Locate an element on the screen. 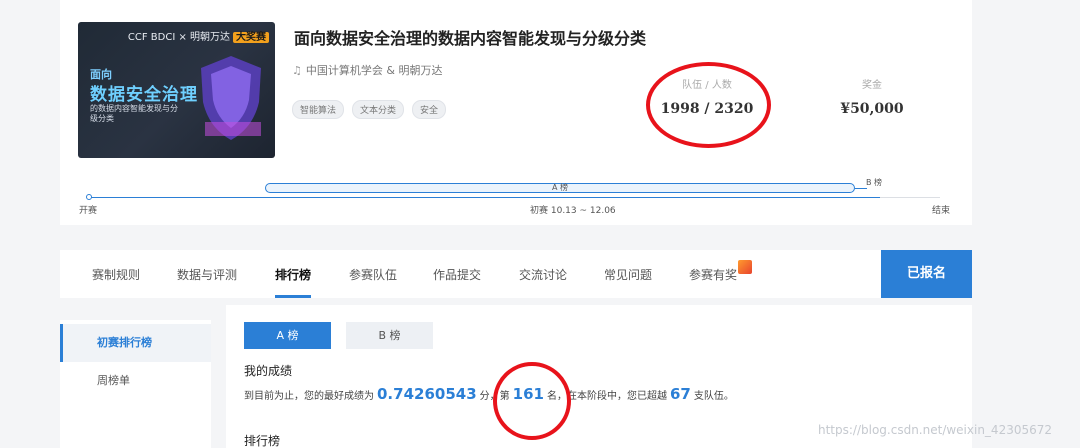  timeline-prelim-label: 初赛 10.13 ~ 12.06 is located at coordinates (573, 211).